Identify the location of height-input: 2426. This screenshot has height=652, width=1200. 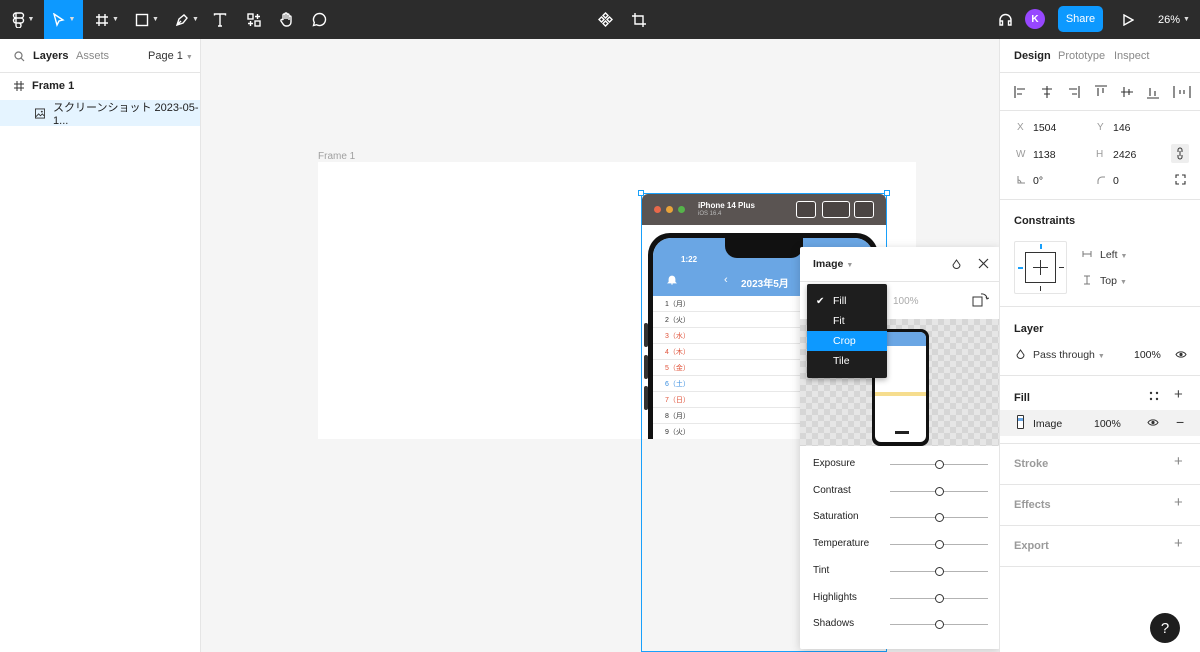
(1124, 155).